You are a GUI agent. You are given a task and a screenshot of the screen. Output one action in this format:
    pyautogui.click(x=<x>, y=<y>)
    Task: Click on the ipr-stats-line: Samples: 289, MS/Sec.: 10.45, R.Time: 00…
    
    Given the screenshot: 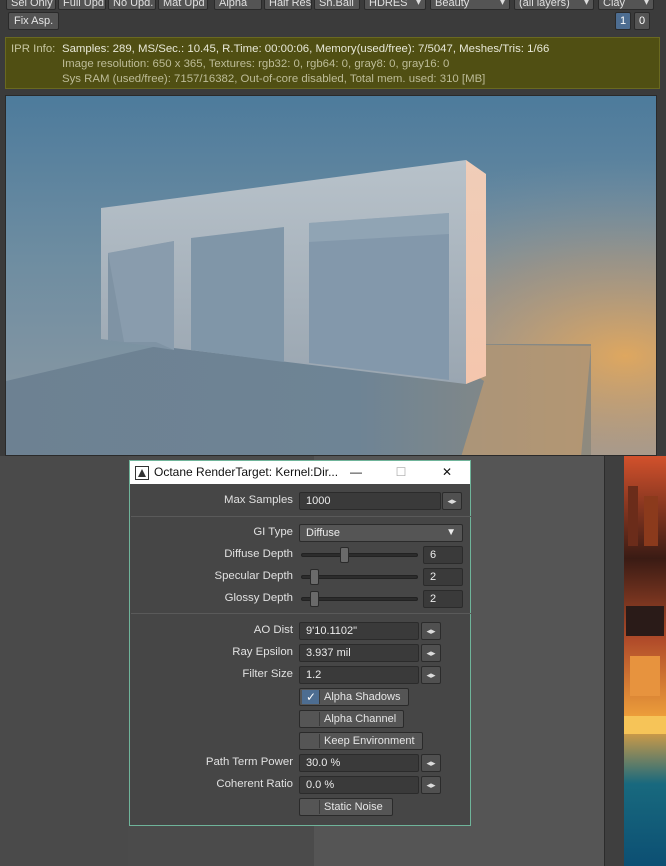 What is the action you would take?
    pyautogui.click(x=306, y=49)
    